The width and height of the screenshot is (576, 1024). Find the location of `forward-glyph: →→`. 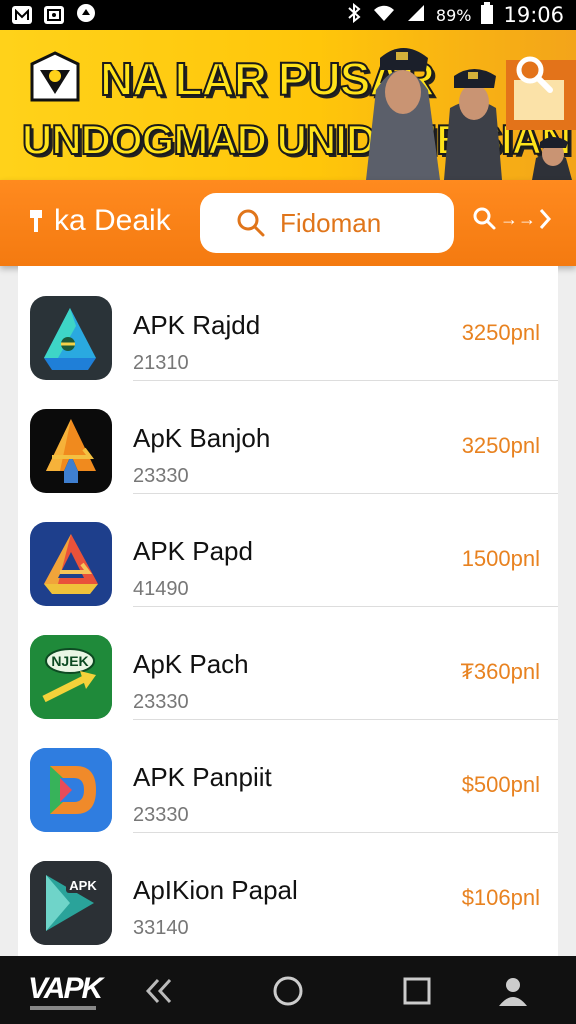

forward-glyph: →→ is located at coordinates (518, 218).